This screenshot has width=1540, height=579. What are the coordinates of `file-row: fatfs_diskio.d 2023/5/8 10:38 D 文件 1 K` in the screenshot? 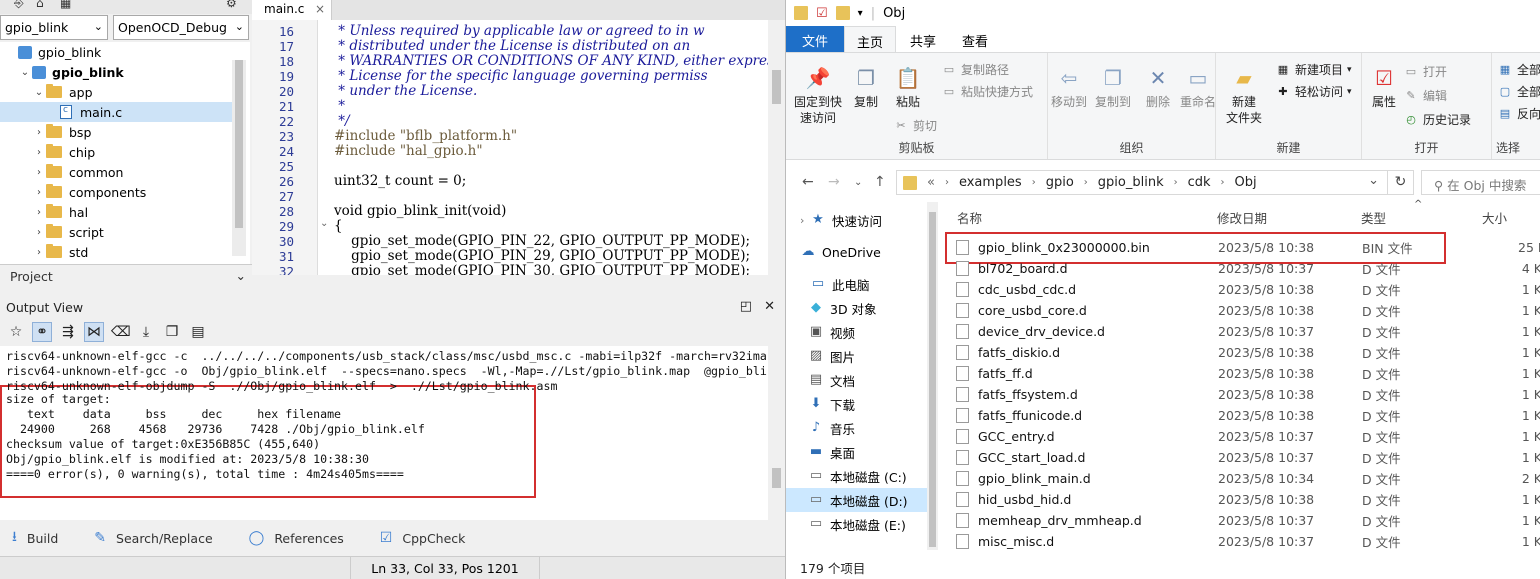 It's located at (1243, 352).